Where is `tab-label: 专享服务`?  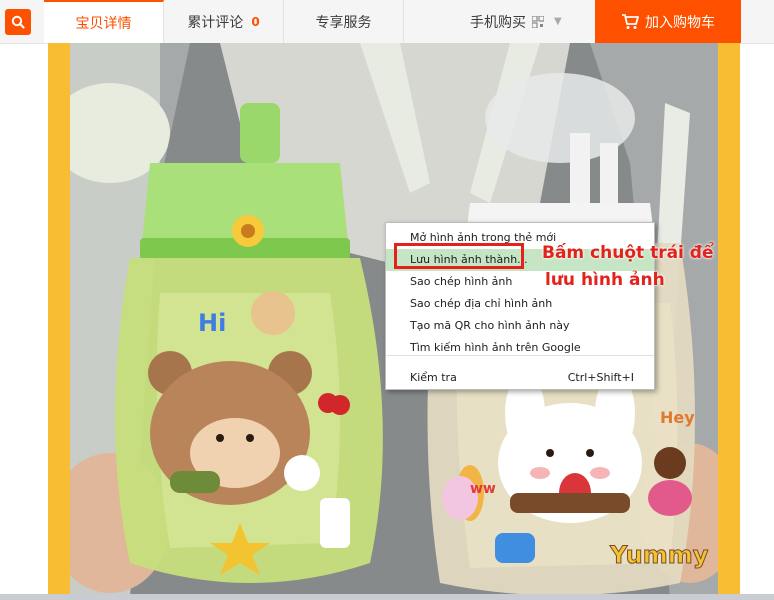 tab-label: 专享服务 is located at coordinates (343, 22).